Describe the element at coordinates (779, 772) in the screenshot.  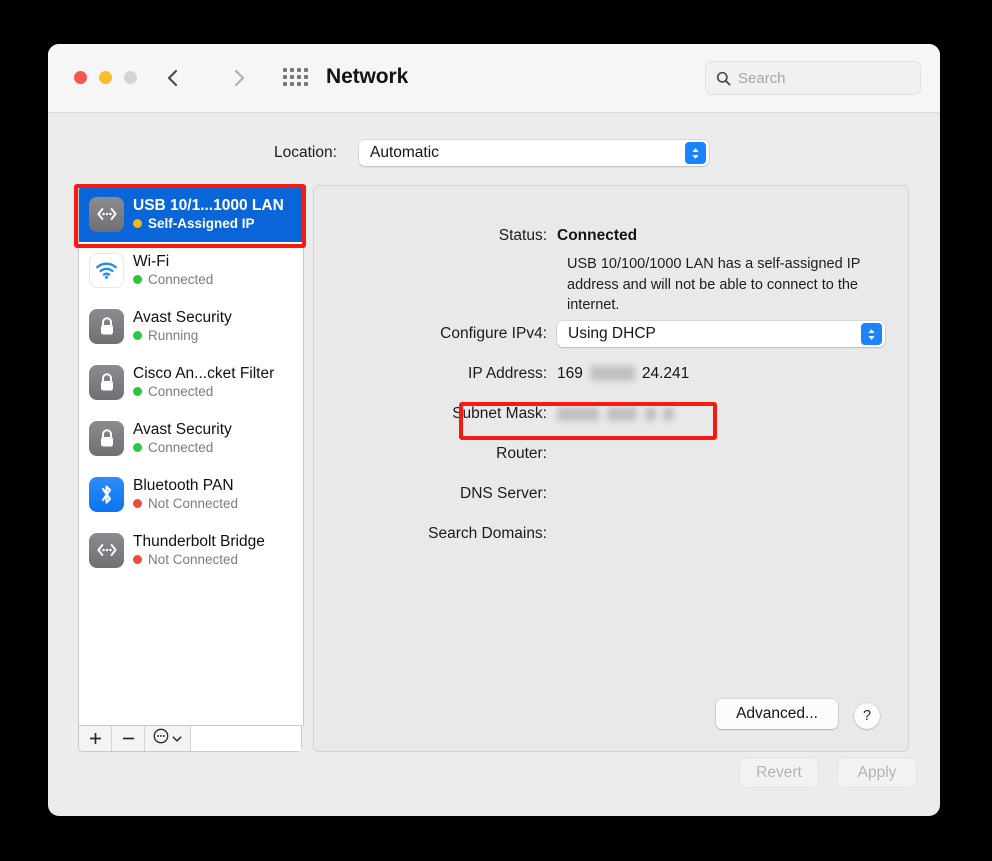
I see `revert-button: Revert` at that location.